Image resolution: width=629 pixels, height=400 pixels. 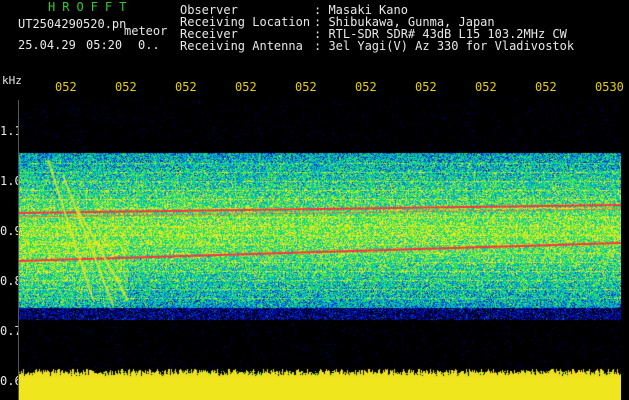 What do you see at coordinates (91, 7) in the screenshot?
I see `app-brand: HROFFT` at bounding box center [91, 7].